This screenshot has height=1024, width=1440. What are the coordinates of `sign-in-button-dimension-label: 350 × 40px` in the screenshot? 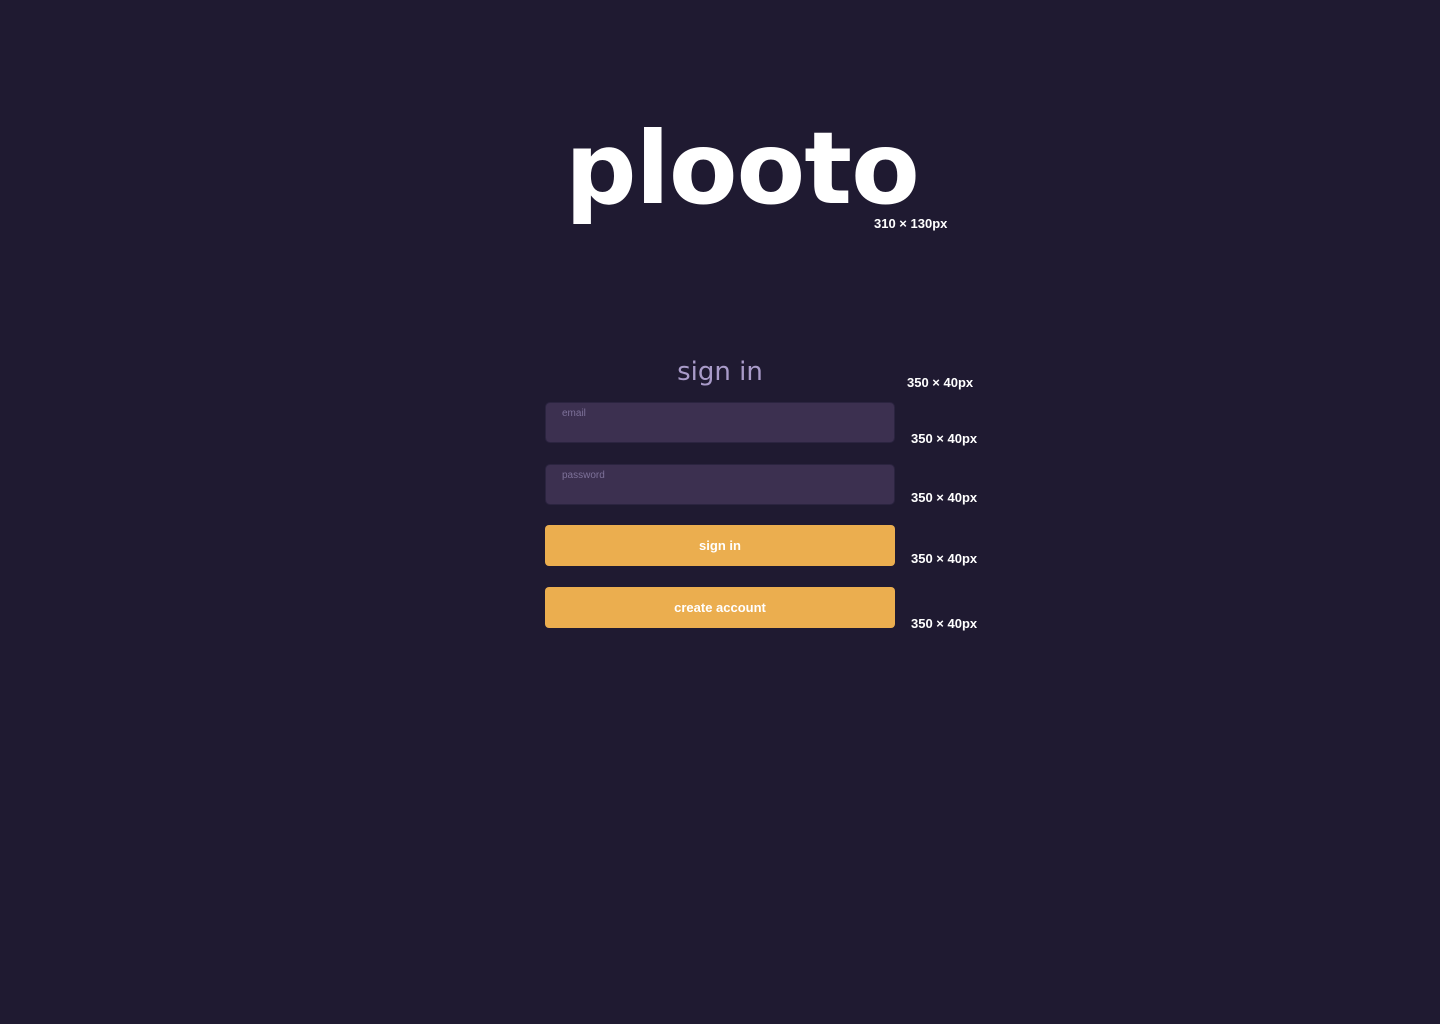 It's located at (944, 558).